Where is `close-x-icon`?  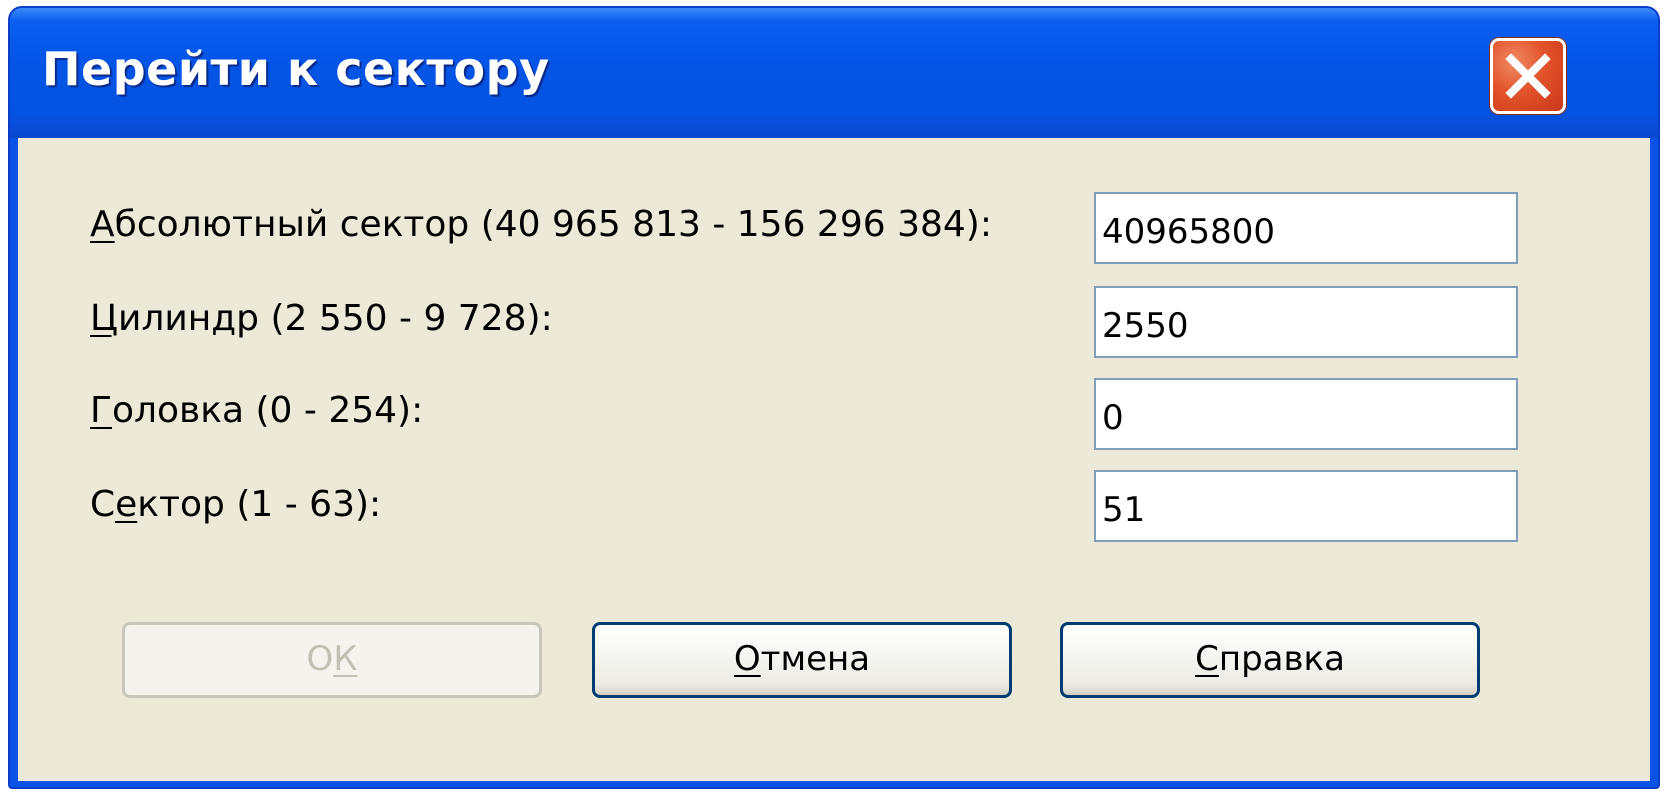
close-x-icon is located at coordinates (1528, 76).